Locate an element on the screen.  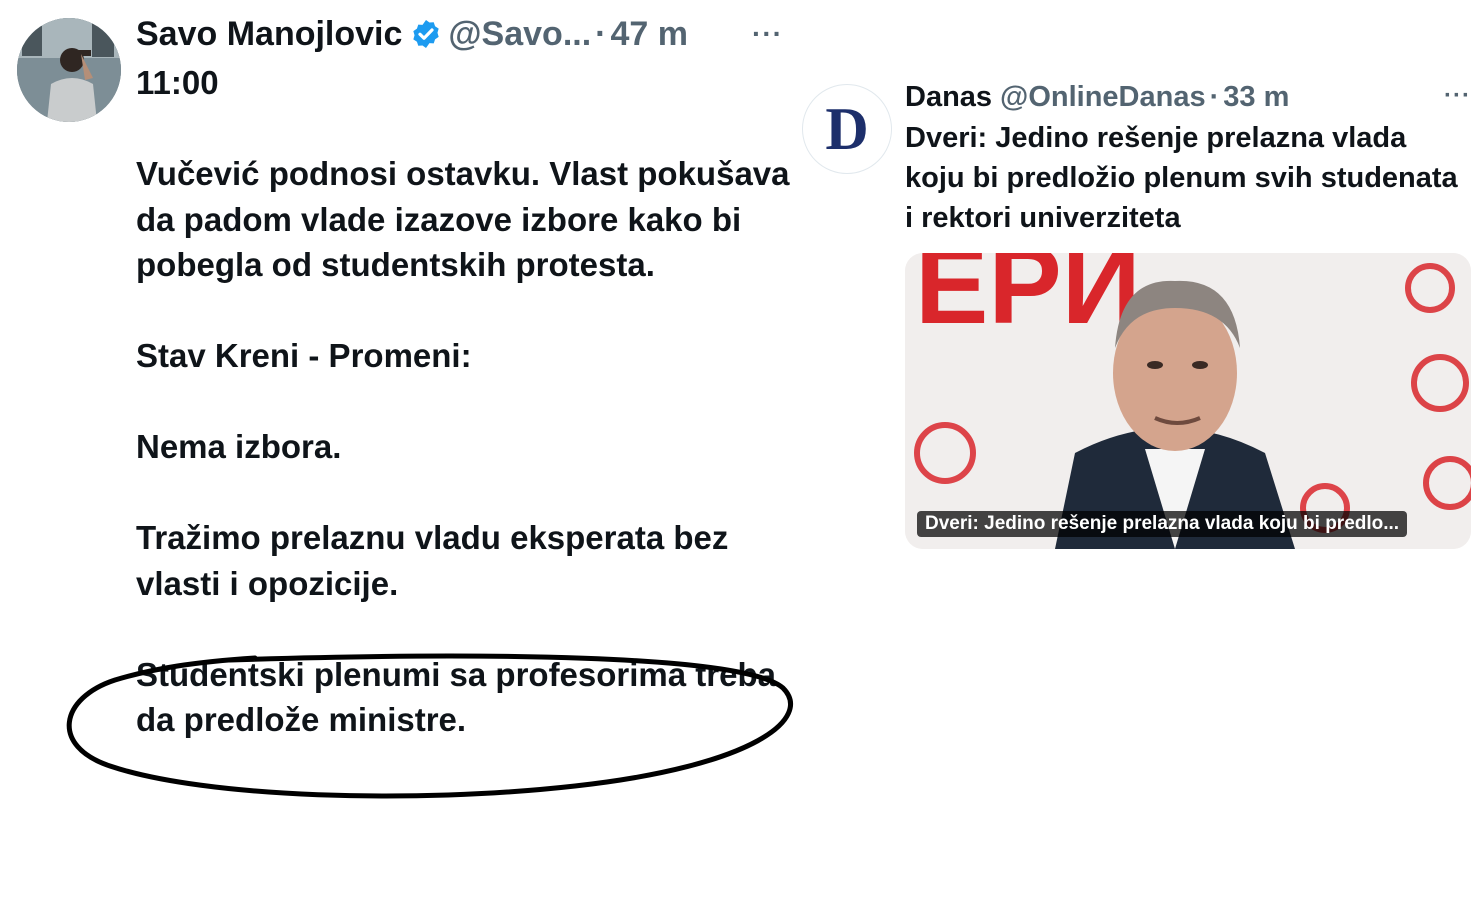
verified-badge-icon is located at coordinates (426, 34).